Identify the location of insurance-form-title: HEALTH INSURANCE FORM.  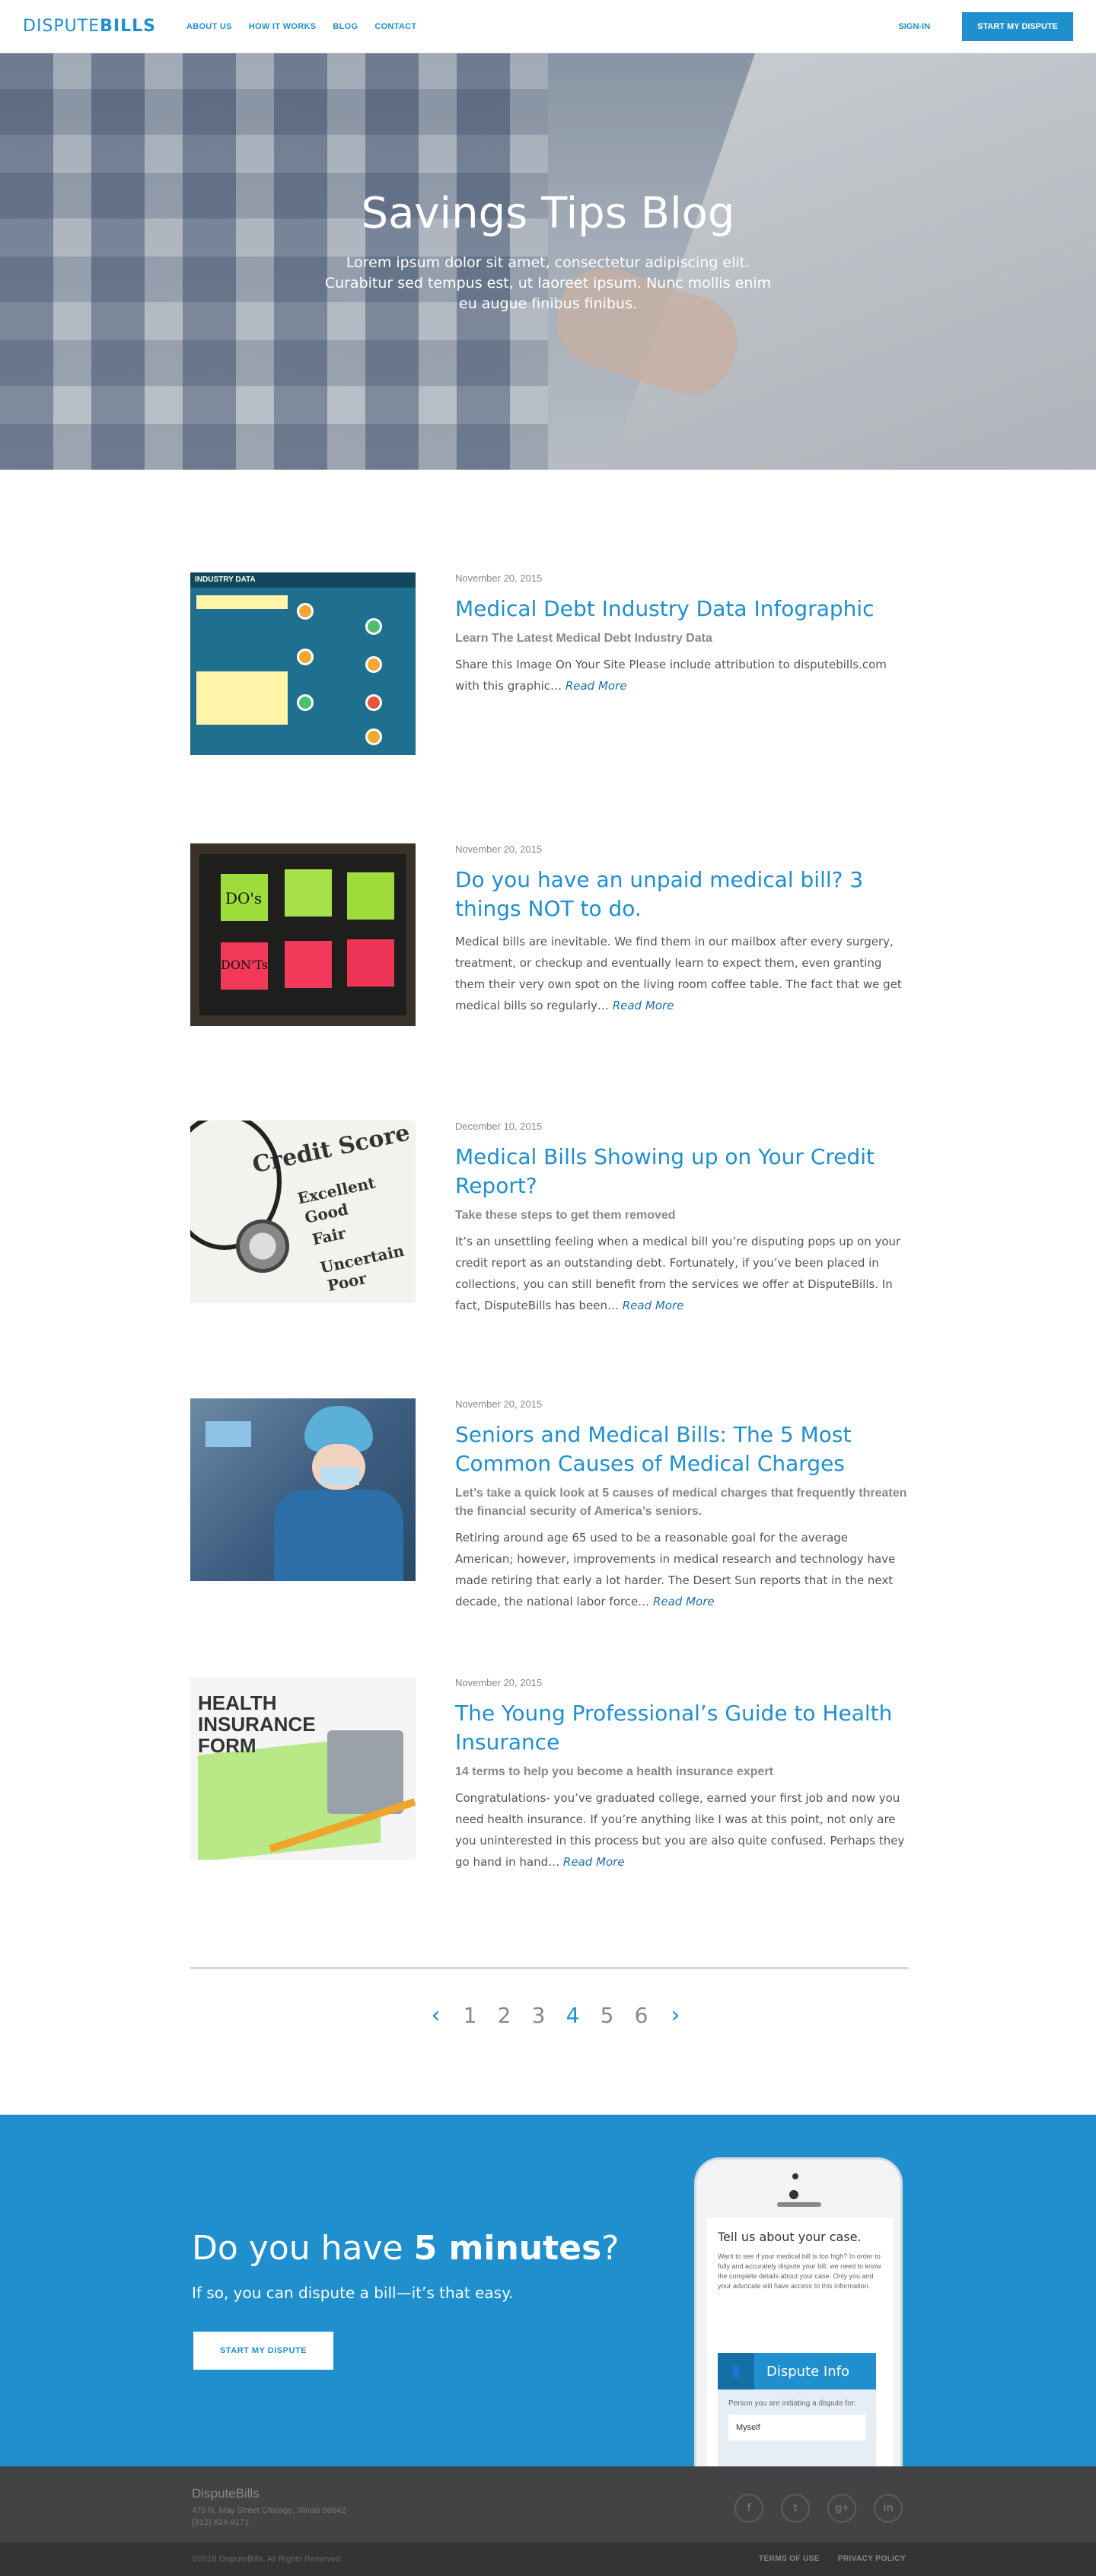
(257, 1724).